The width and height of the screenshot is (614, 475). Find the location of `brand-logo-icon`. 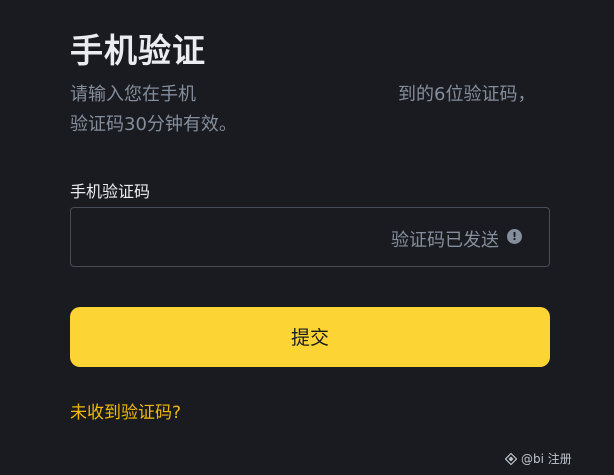

brand-logo-icon is located at coordinates (511, 458).